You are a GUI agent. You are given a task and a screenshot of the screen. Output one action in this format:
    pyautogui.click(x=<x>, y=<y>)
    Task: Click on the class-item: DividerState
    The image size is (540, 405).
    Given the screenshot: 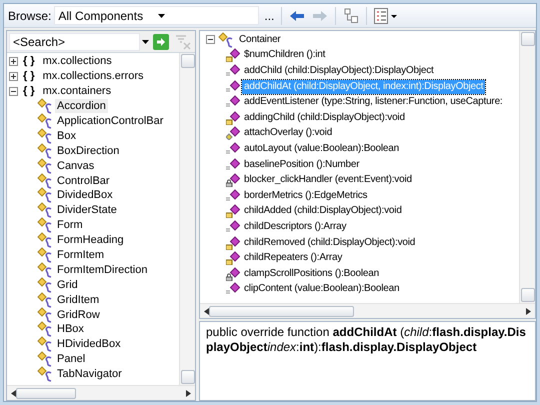 What is the action you would take?
    pyautogui.click(x=87, y=210)
    